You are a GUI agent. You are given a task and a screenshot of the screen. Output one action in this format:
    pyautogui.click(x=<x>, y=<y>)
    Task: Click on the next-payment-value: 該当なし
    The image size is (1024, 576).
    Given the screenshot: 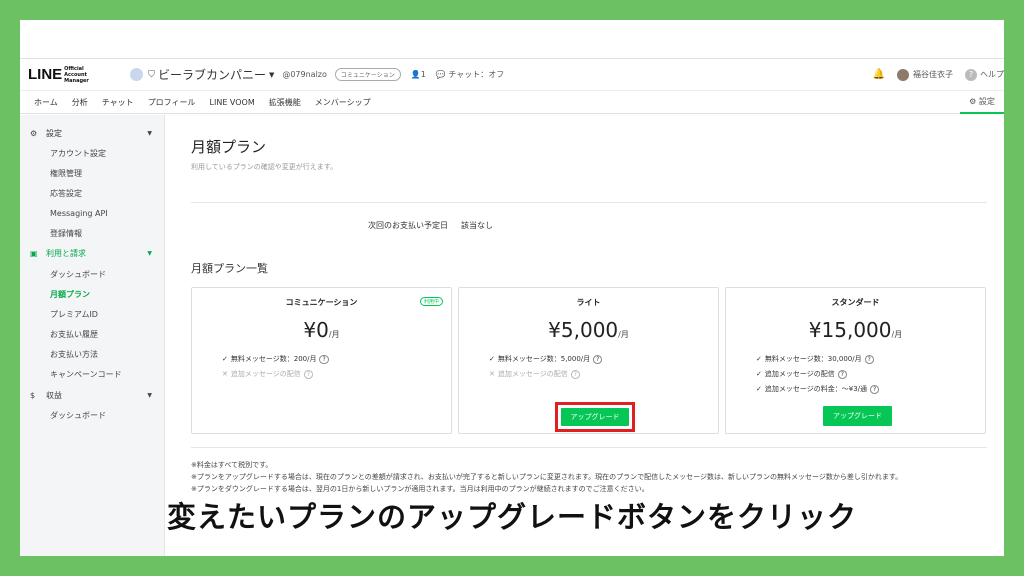 What is the action you would take?
    pyautogui.click(x=477, y=225)
    